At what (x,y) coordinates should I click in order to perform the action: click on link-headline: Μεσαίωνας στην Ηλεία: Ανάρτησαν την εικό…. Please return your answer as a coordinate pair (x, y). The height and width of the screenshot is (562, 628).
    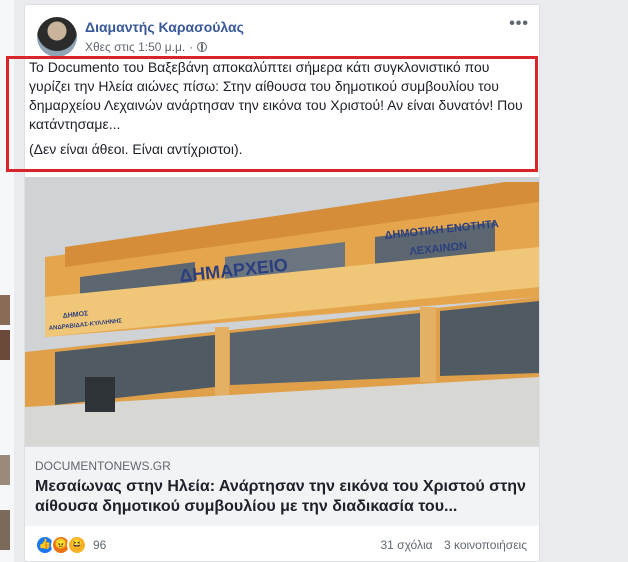
    Looking at the image, I should click on (282, 497).